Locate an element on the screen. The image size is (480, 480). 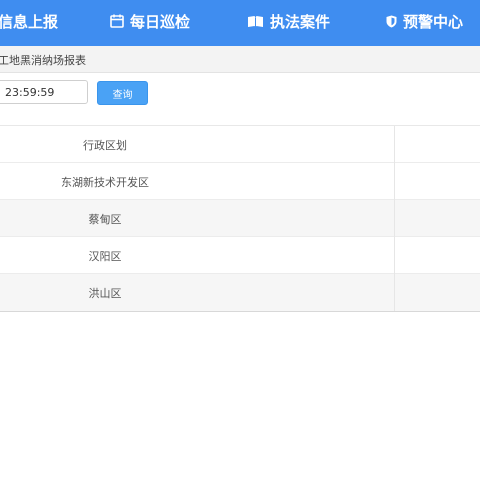
end-time-input is located at coordinates (44, 92).